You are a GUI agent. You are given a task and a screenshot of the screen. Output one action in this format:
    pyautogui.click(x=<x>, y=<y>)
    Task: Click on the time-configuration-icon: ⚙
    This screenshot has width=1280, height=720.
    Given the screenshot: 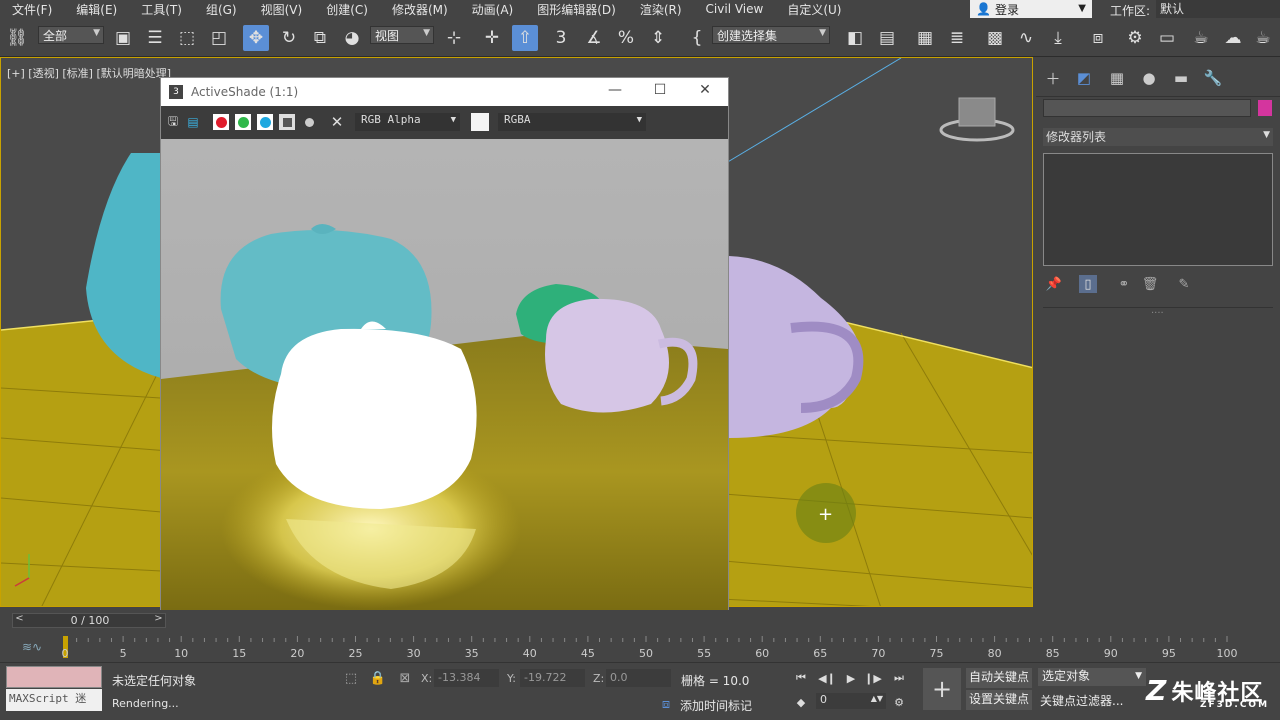 What is the action you would take?
    pyautogui.click(x=899, y=702)
    